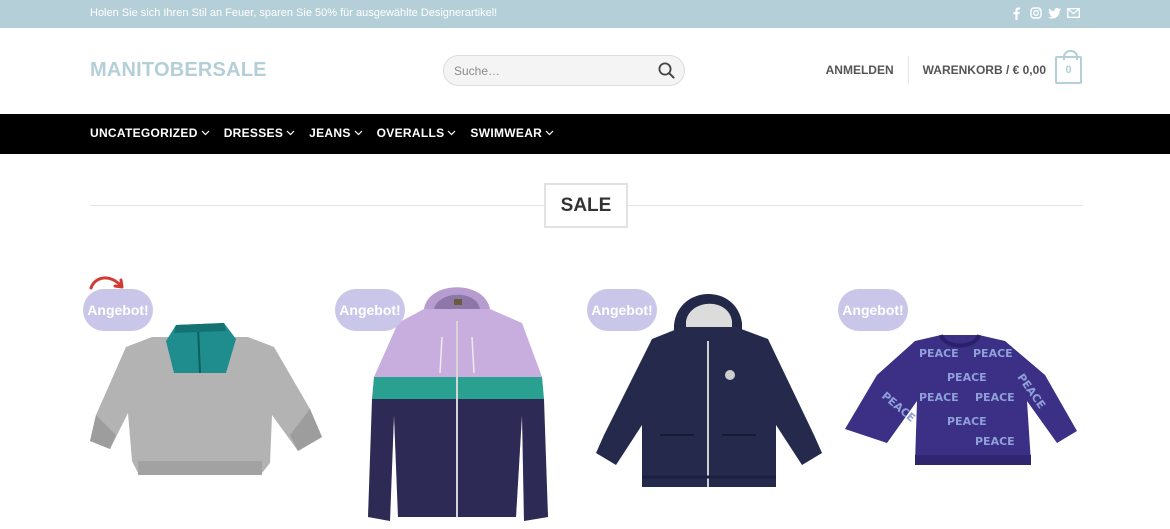 Image resolution: width=1170 pixels, height=529 pixels. I want to click on cart-link: WARENKORB / € 0,00, so click(982, 70).